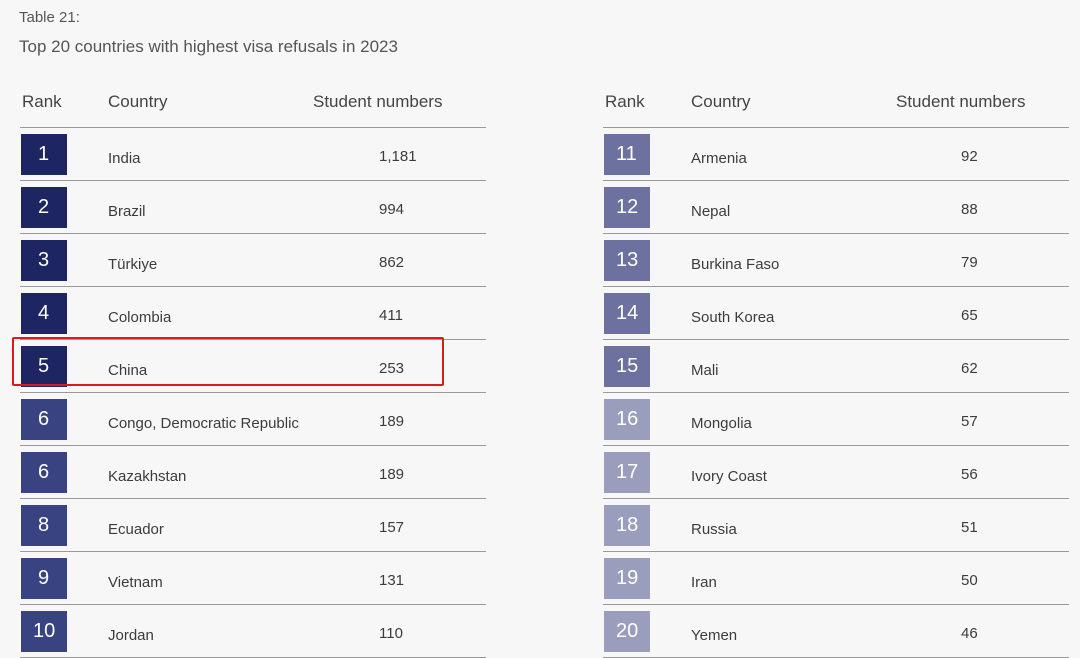  What do you see at coordinates (836, 366) in the screenshot?
I see `table-row: 15 Mali 62` at bounding box center [836, 366].